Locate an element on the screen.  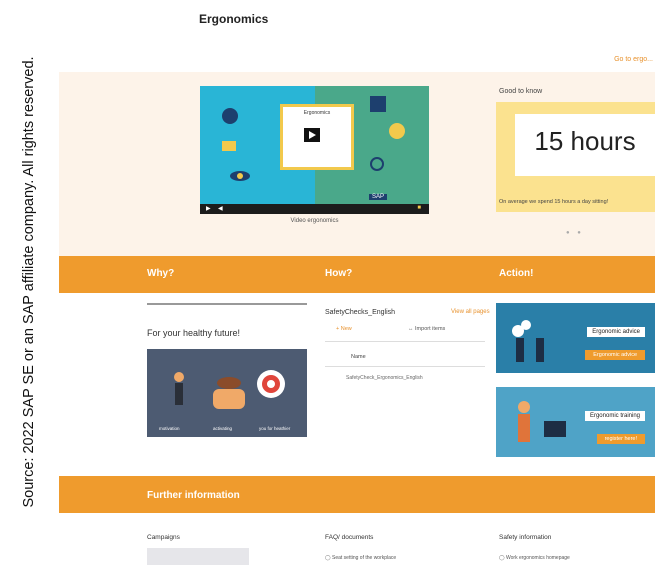
advice-illustration is located at coordinates (528, 341).